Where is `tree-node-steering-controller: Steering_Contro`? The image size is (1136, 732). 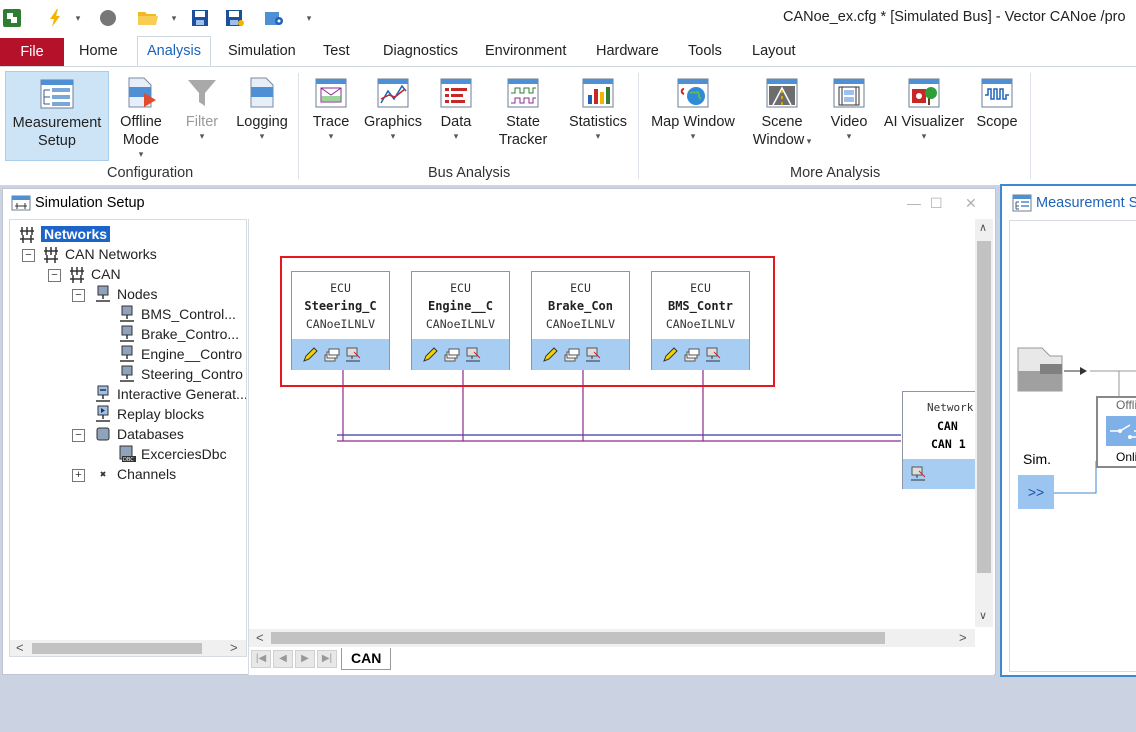
tree-node-steering-controller: Steering_Contro is located at coordinates (180, 374).